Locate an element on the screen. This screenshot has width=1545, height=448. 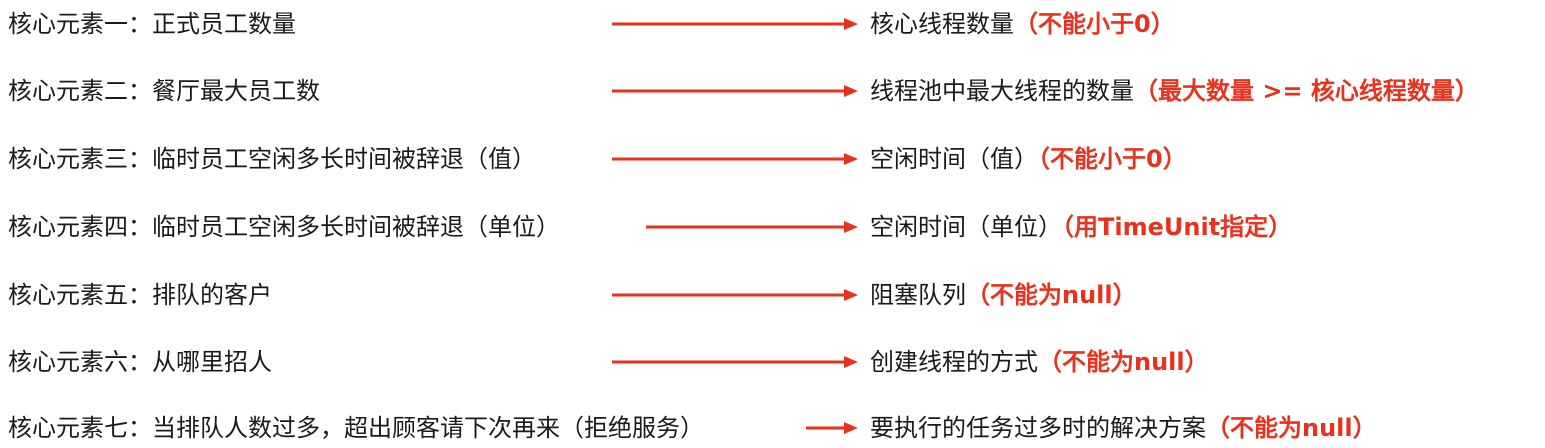
mapping-row-1: 核心元素一：正式员工数量 核心线程数量（不能小于0） is located at coordinates (772, 24).